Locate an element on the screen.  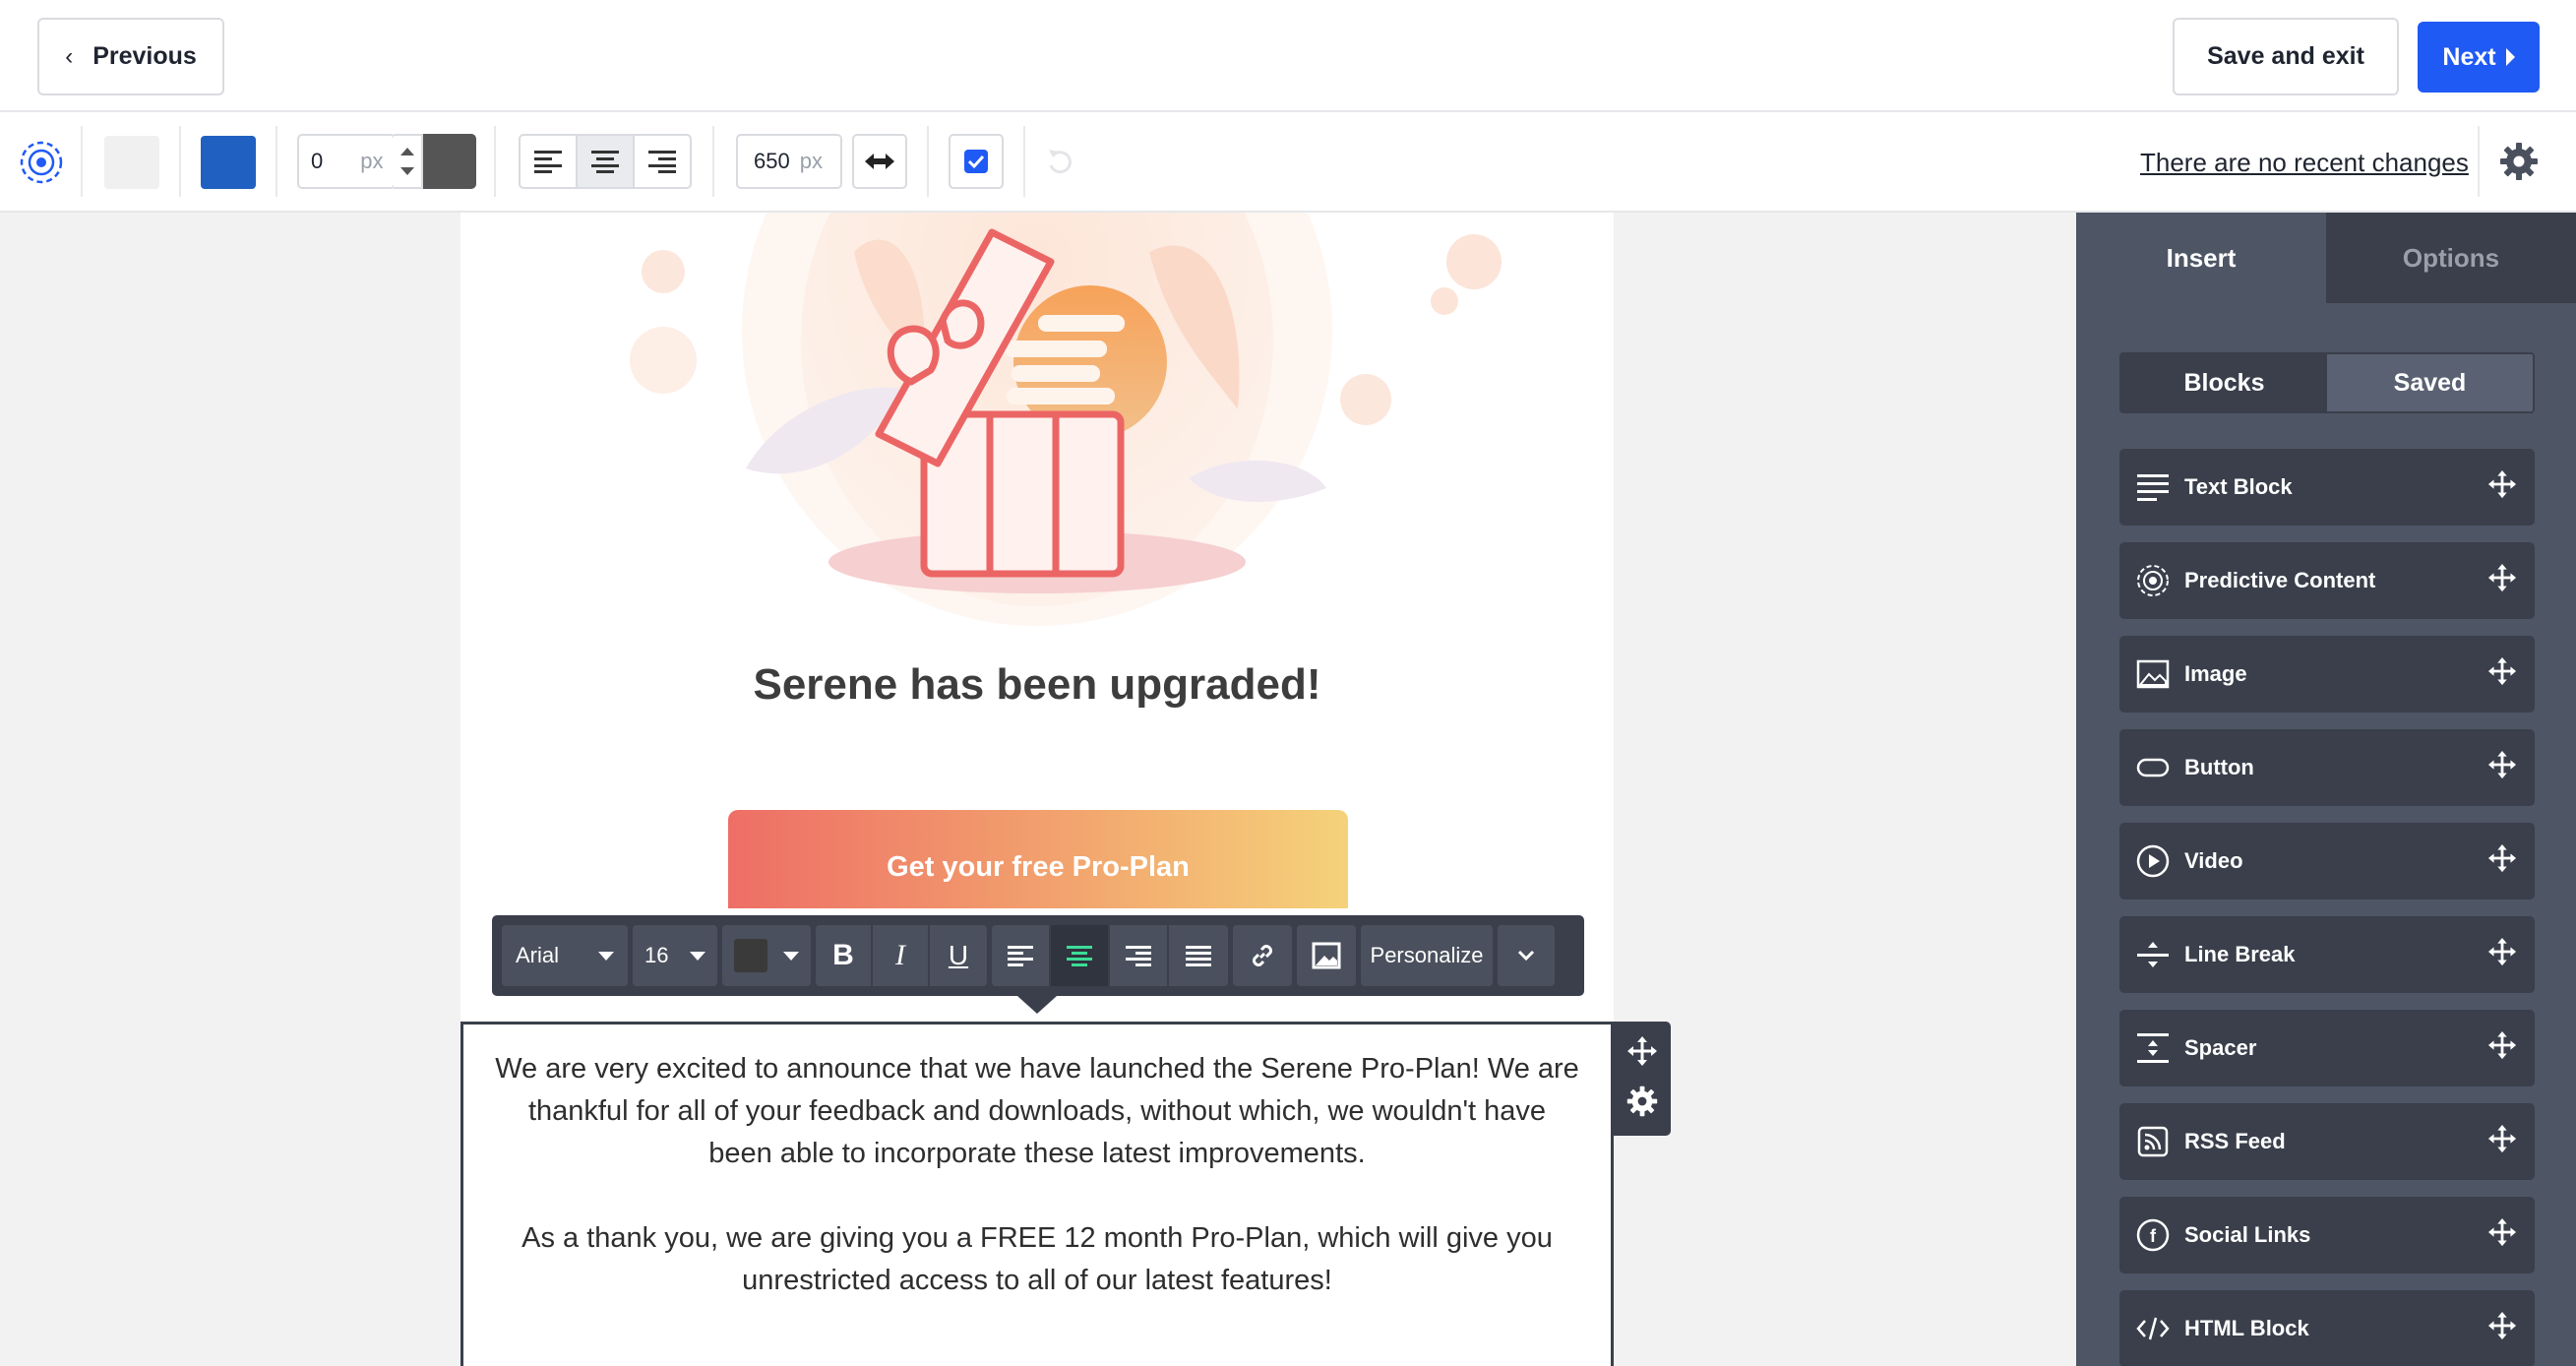
tab-options: Options is located at coordinates (2451, 258).